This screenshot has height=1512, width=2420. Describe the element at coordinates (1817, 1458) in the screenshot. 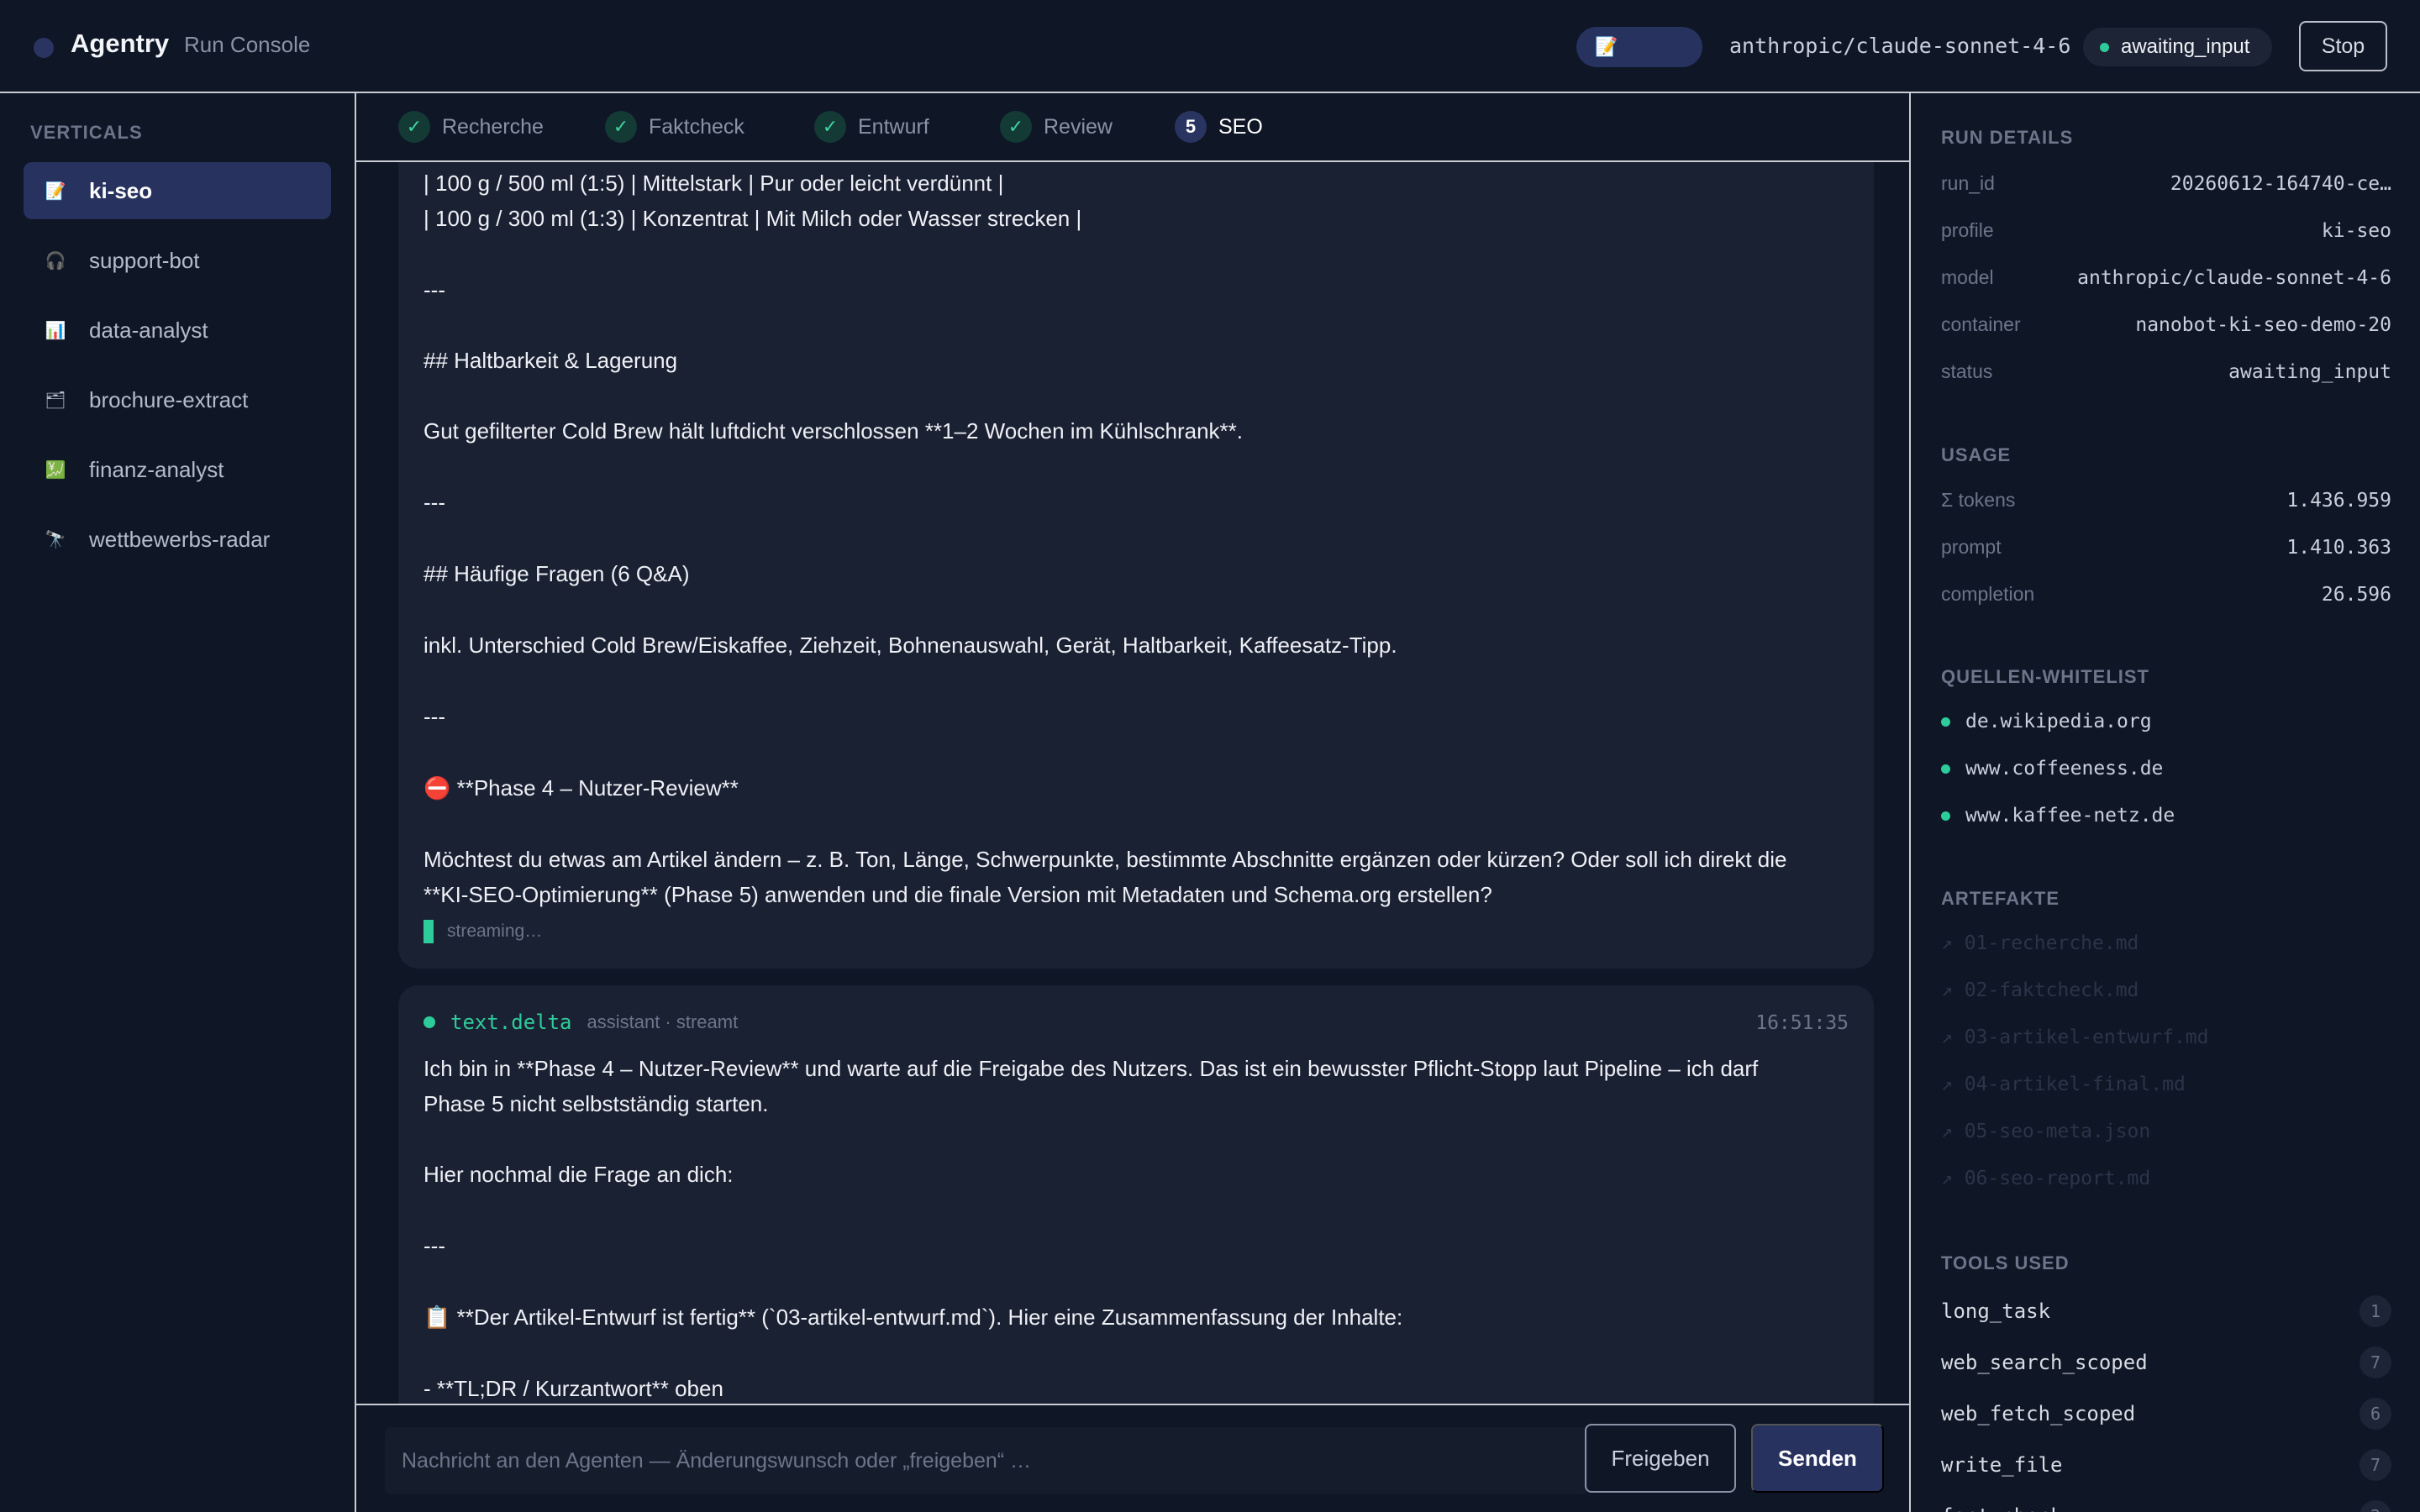

I see `send-button: Senden` at that location.